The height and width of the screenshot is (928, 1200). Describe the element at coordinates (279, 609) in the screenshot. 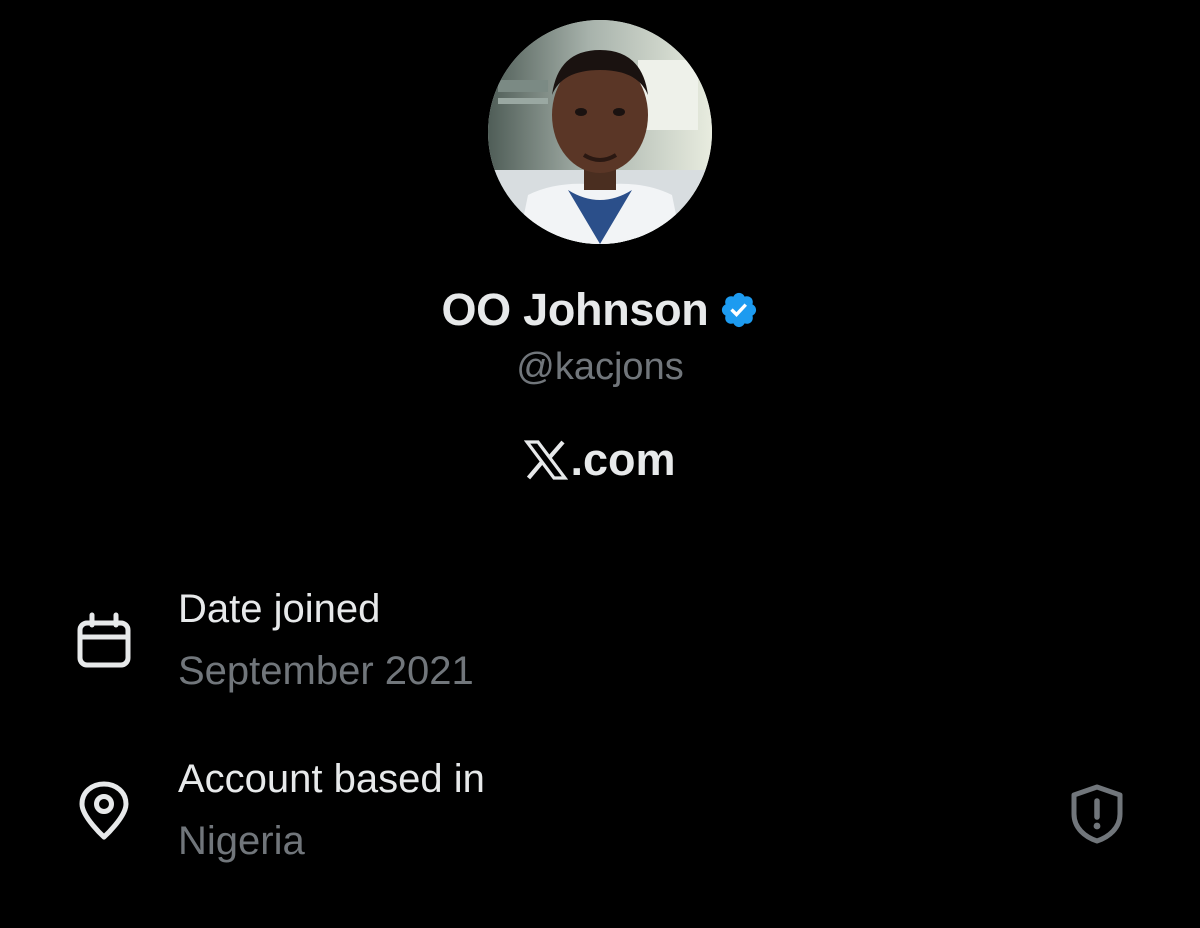

I see `date-joined-label: Date joined` at that location.